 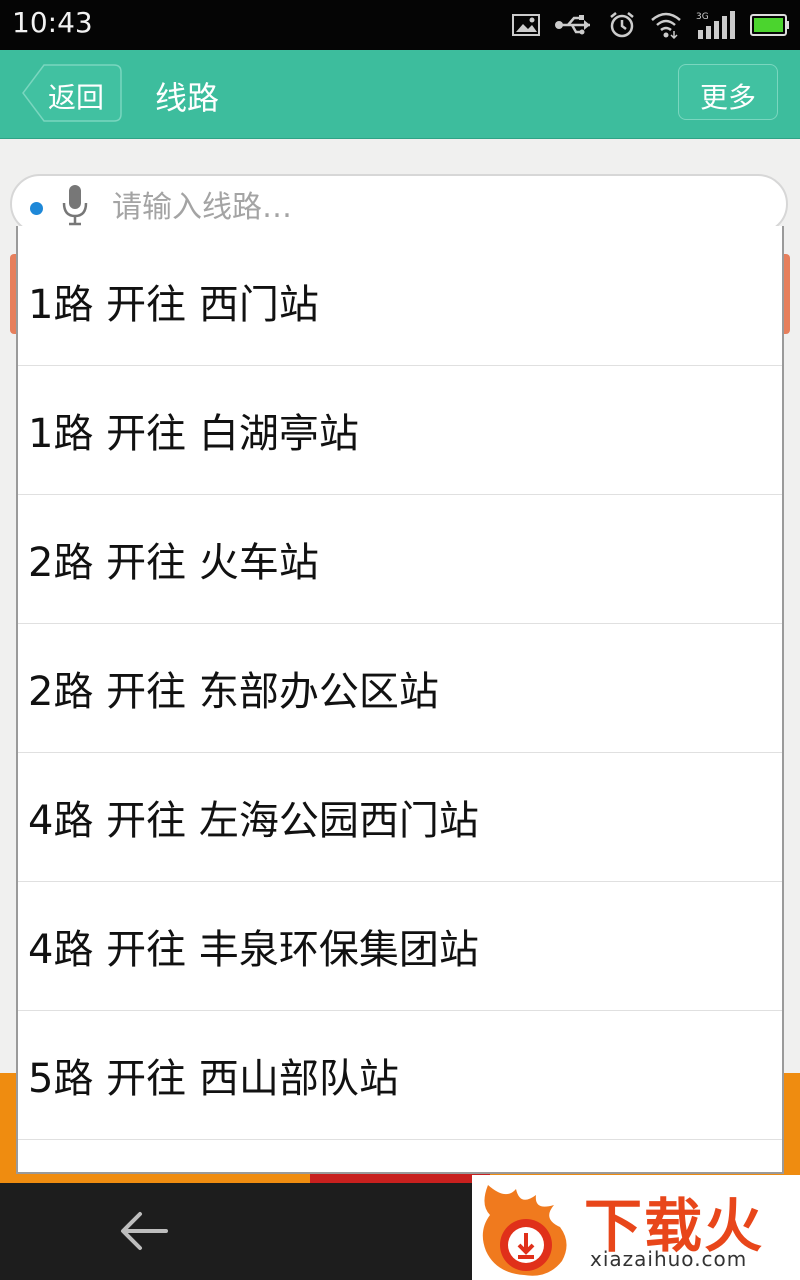 What do you see at coordinates (213, 1079) in the screenshot?
I see `route-suggestion-label: 5路 开往 西山部队站` at bounding box center [213, 1079].